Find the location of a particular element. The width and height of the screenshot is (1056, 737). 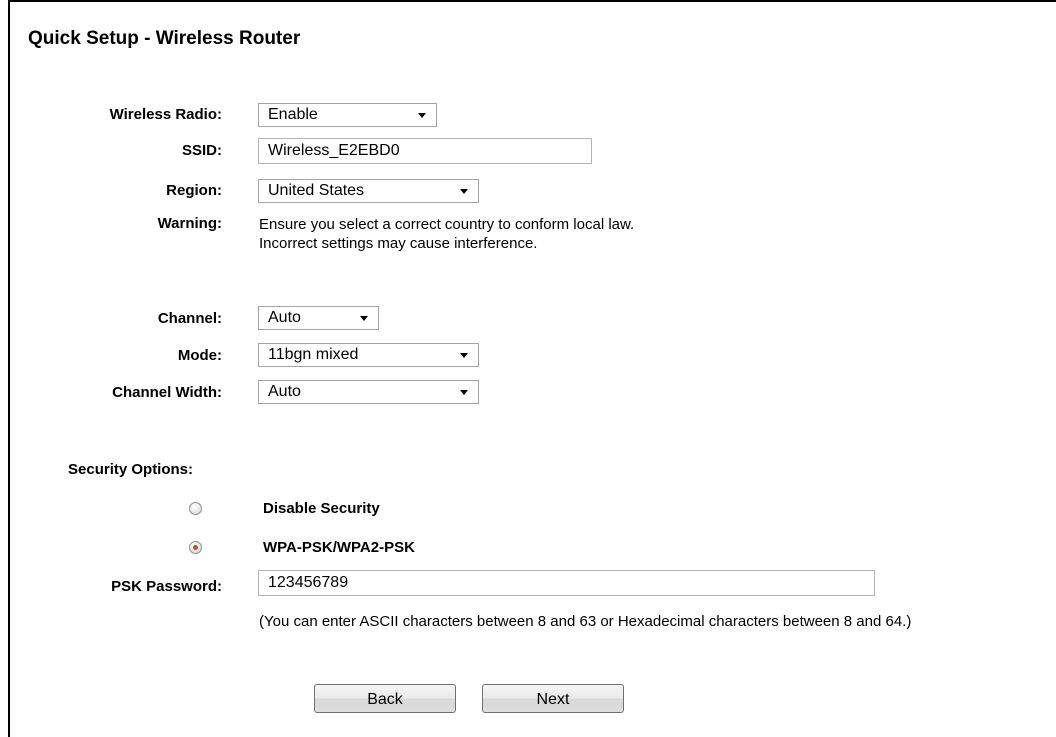

ssid-label: SSID: is located at coordinates (201, 150).